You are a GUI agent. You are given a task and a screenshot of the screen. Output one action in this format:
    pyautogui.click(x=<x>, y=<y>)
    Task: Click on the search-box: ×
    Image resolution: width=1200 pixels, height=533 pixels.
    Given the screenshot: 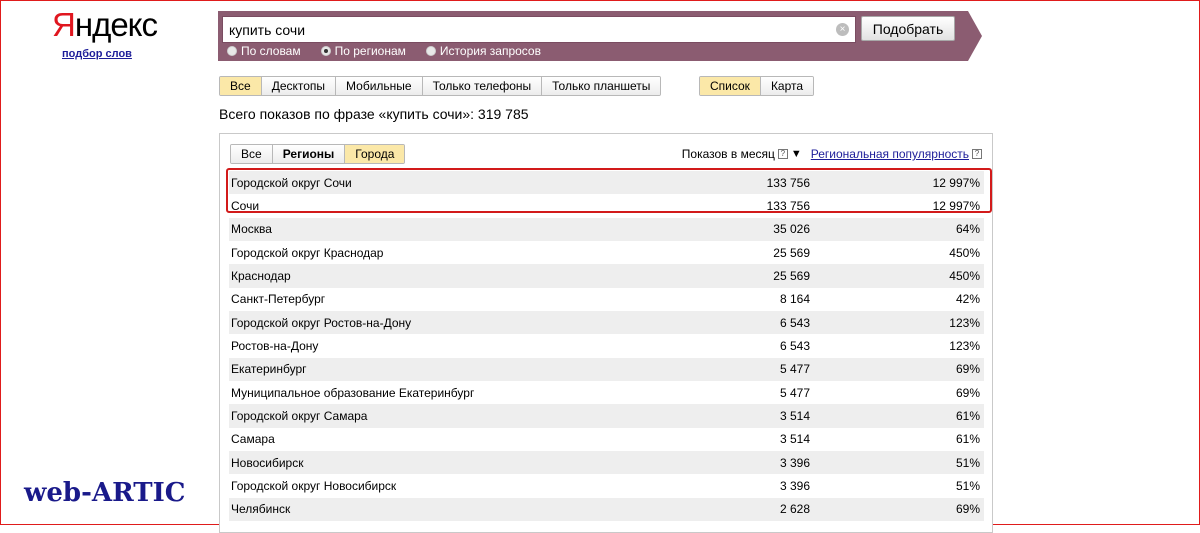 What is the action you would take?
    pyautogui.click(x=539, y=29)
    